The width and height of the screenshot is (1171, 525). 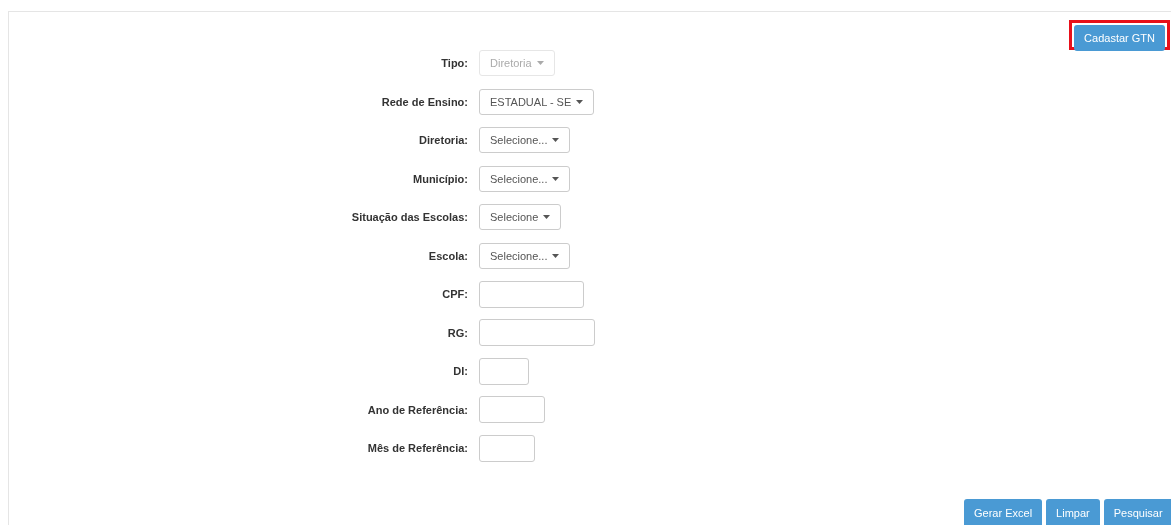 What do you see at coordinates (457, 333) in the screenshot?
I see `field-label: RG:` at bounding box center [457, 333].